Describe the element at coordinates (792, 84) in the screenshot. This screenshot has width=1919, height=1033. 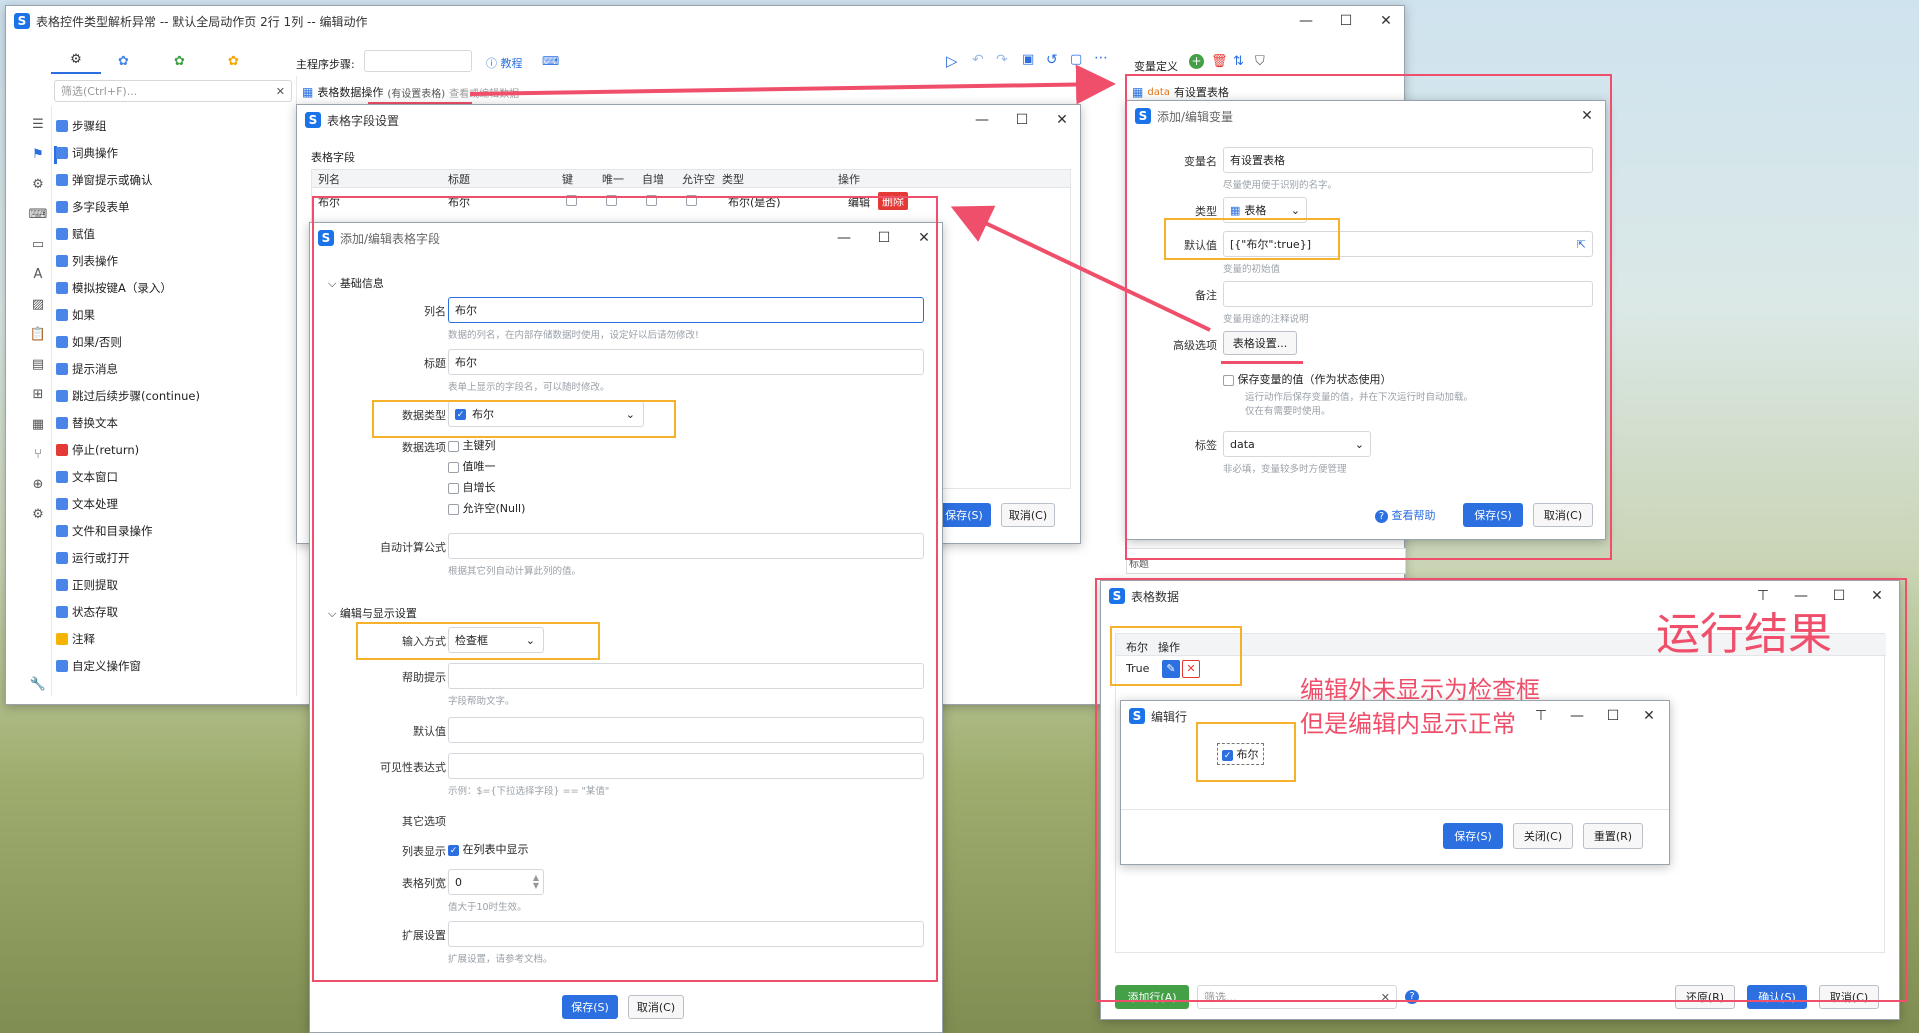
I see `arrow-to-variable` at that location.